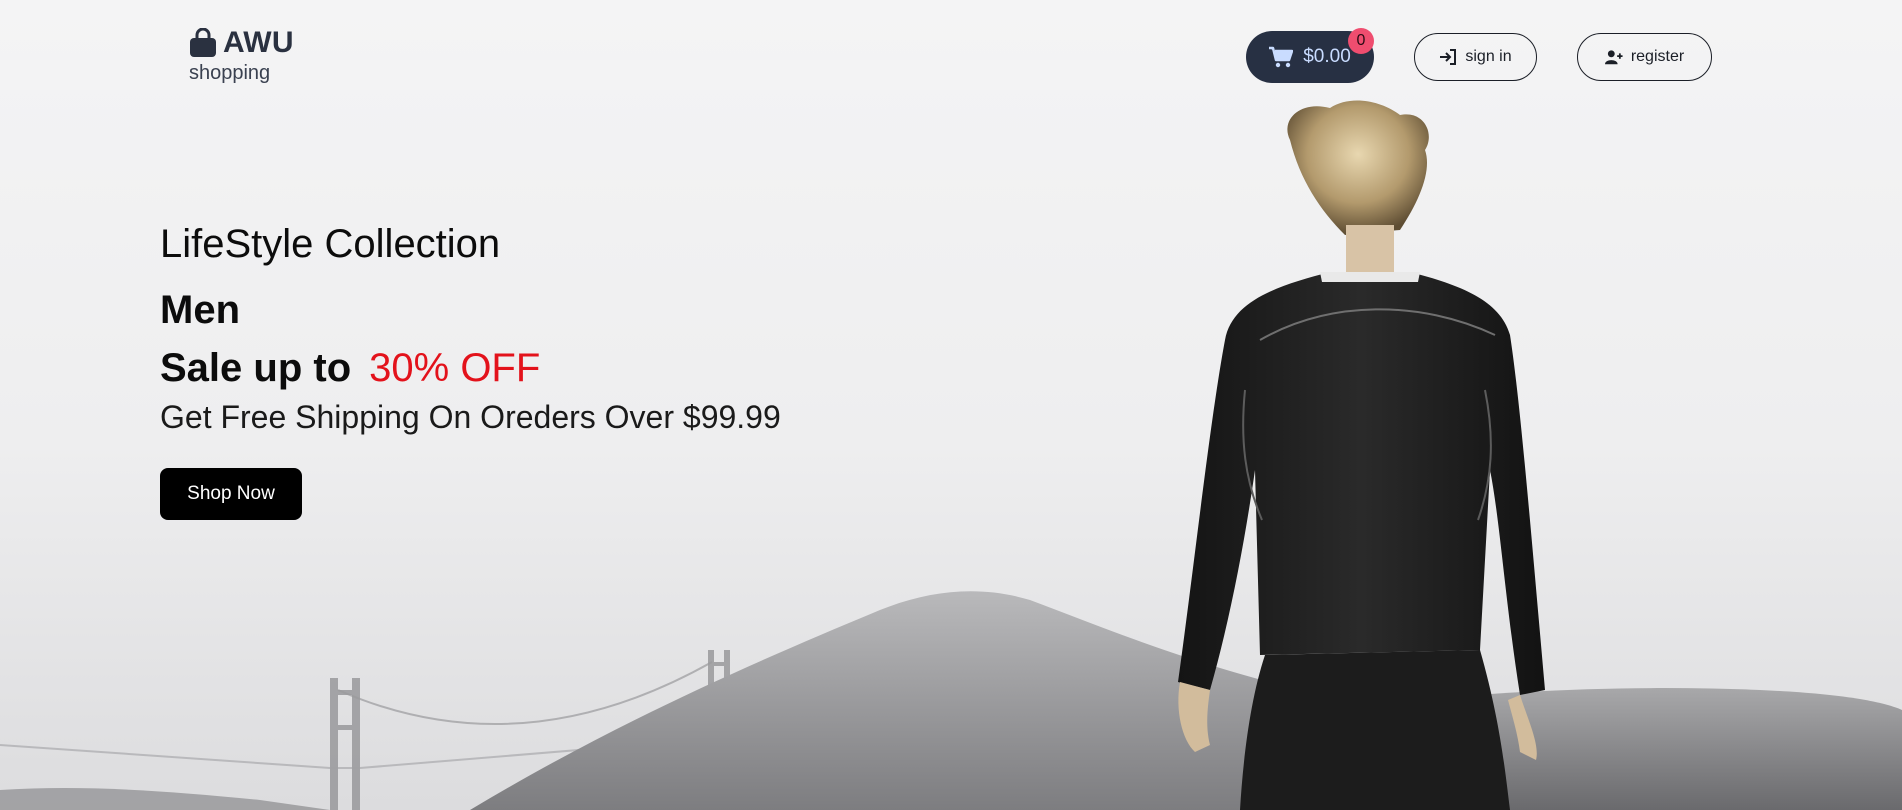  Describe the element at coordinates (258, 42) in the screenshot. I see `brand-name: AWU` at that location.